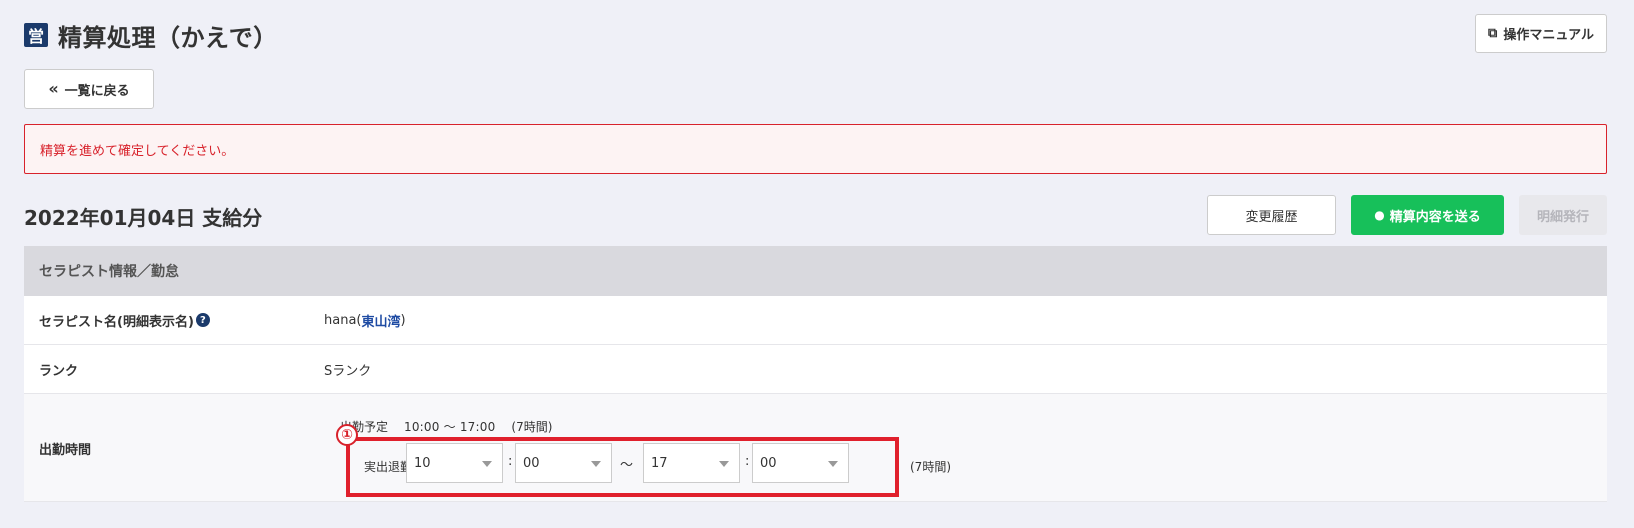 The image size is (1634, 528). What do you see at coordinates (381, 320) in the screenshot?
I see `therapist-store-link: 東山湾` at bounding box center [381, 320].